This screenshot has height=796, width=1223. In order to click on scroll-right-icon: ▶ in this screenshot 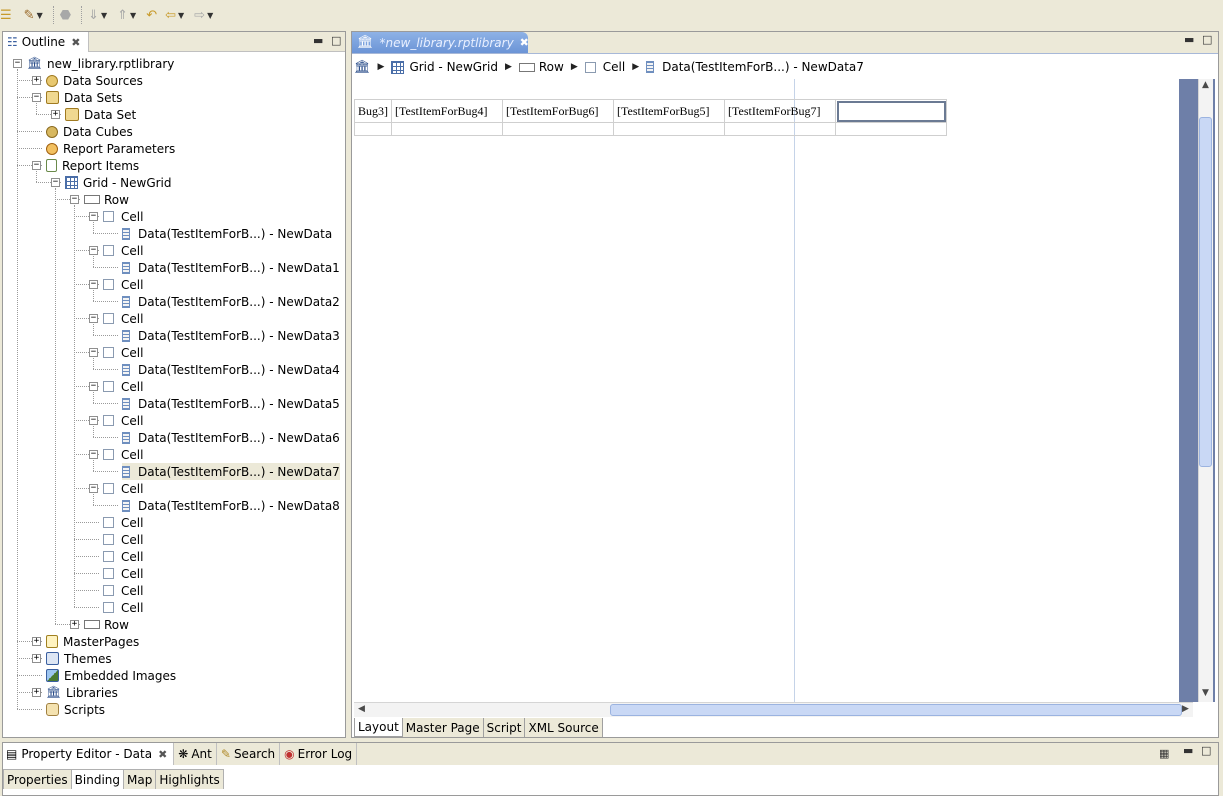, I will do `click(1185, 709)`.